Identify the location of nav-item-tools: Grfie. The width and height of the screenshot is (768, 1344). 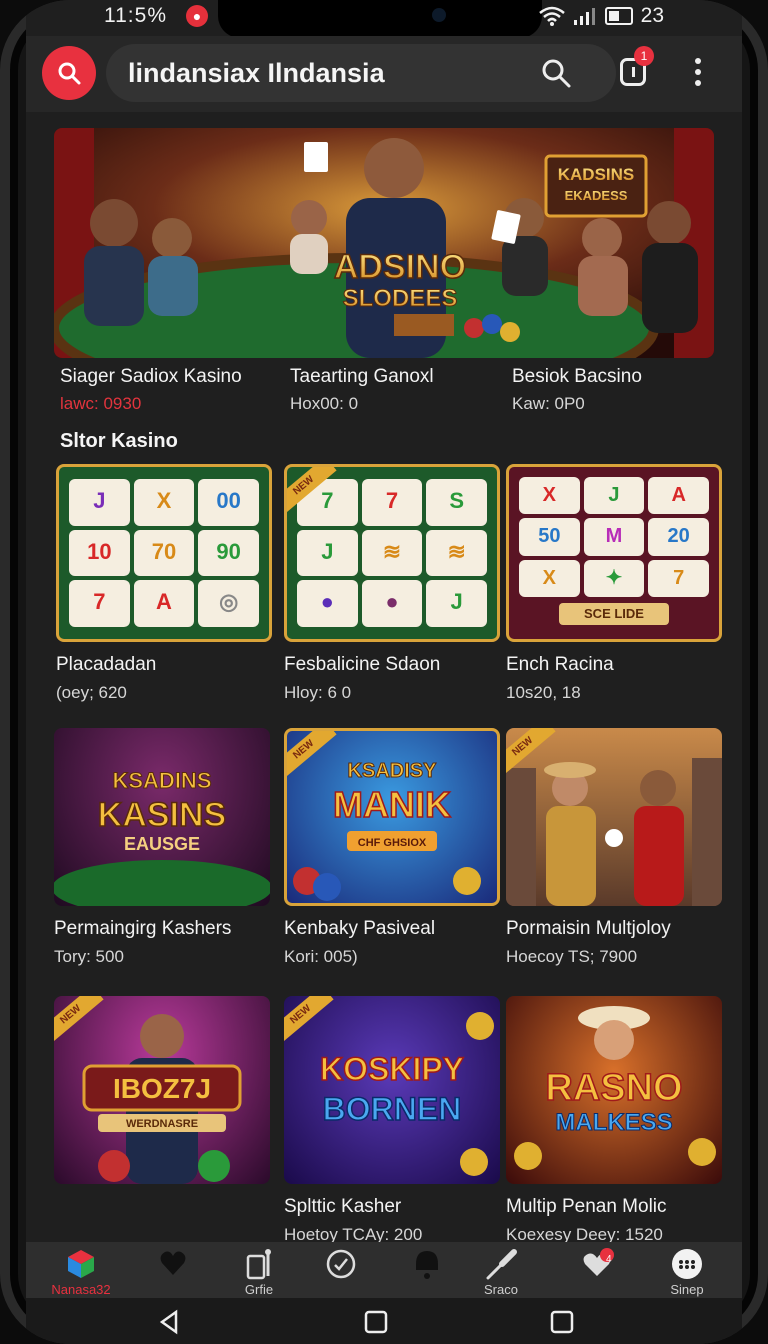
(259, 1272).